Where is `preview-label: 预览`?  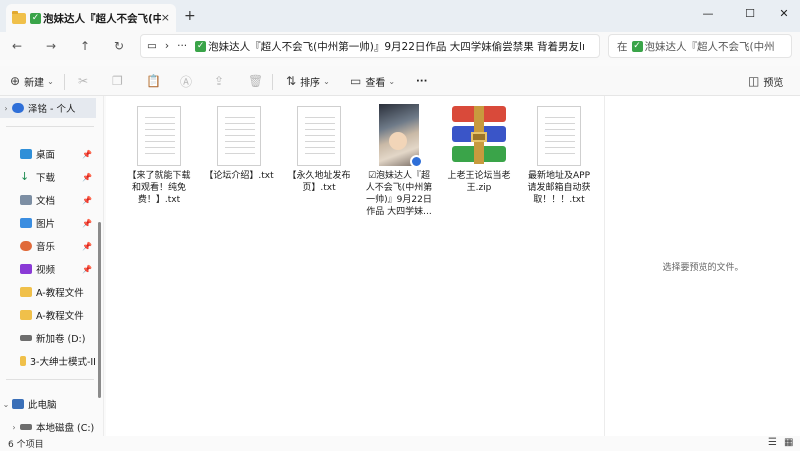 preview-label: 预览 is located at coordinates (773, 83).